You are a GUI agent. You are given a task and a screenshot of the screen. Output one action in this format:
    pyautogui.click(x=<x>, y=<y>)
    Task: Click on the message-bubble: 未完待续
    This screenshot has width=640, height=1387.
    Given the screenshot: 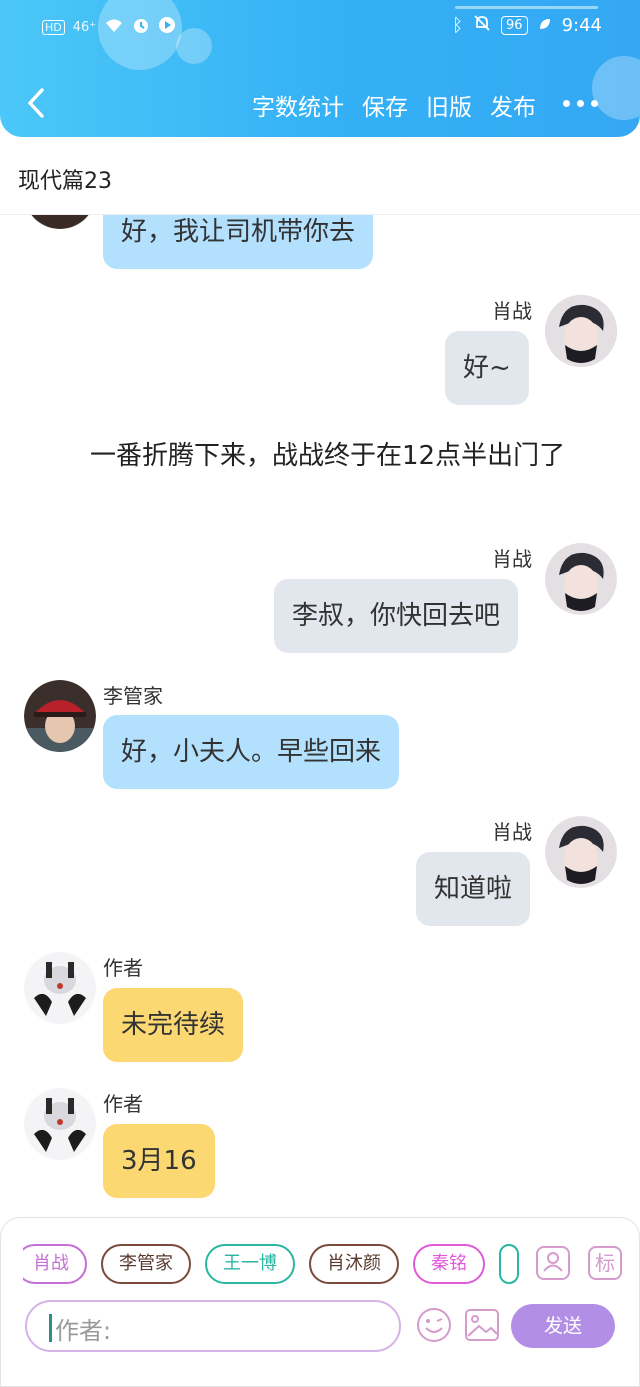 What is the action you would take?
    pyautogui.click(x=173, y=1025)
    